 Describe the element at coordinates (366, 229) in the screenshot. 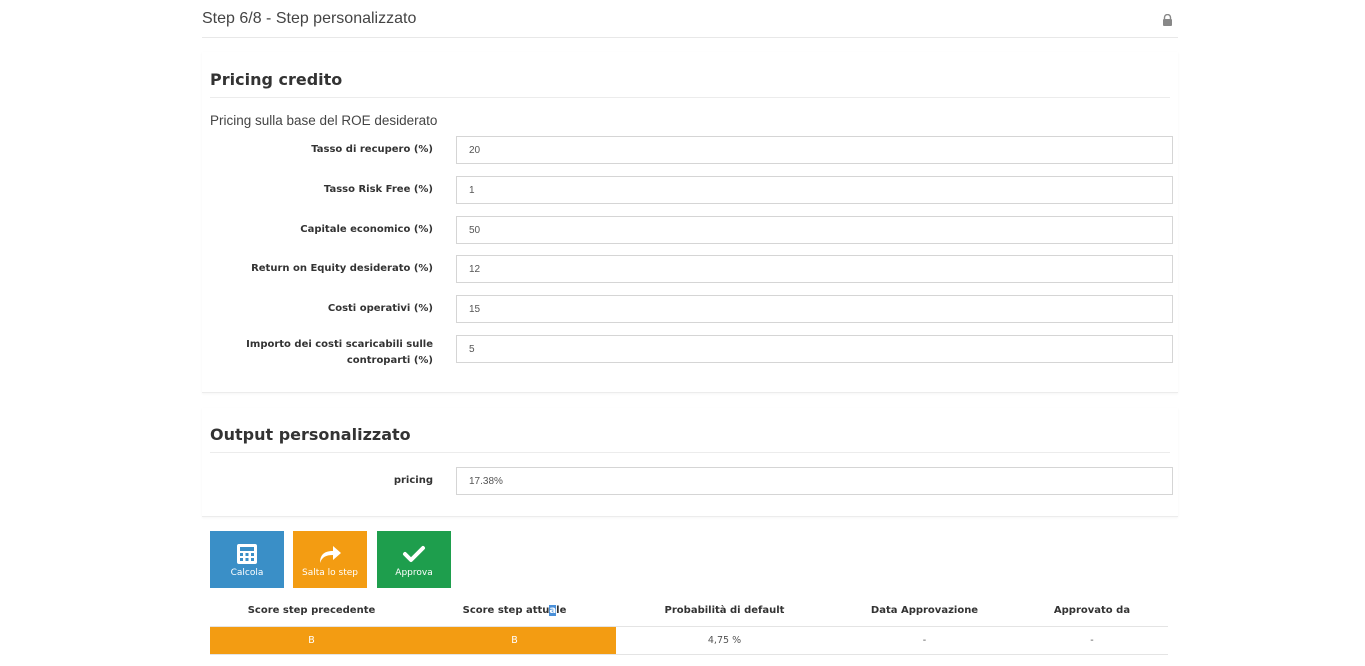

I see `field-label: Capitale economico (%)` at that location.